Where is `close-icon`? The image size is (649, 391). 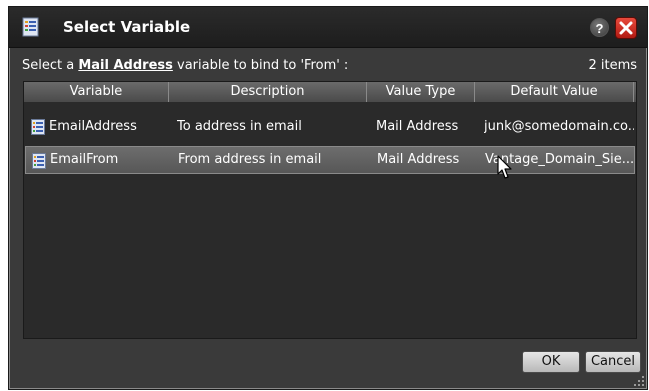 close-icon is located at coordinates (626, 28).